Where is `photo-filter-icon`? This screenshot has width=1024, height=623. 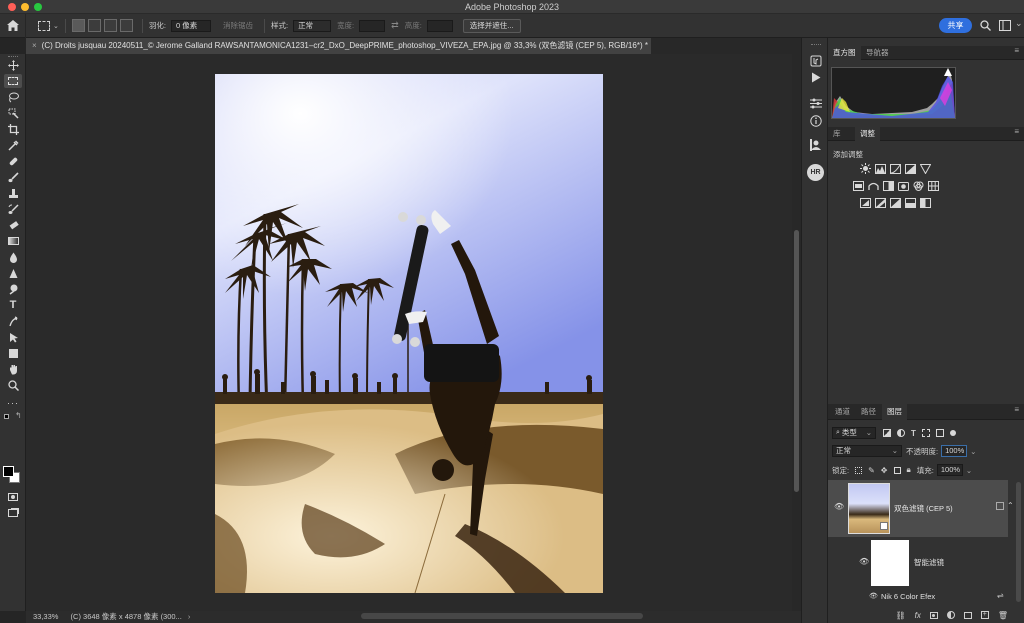
photo-filter-icon is located at coordinates (903, 185).